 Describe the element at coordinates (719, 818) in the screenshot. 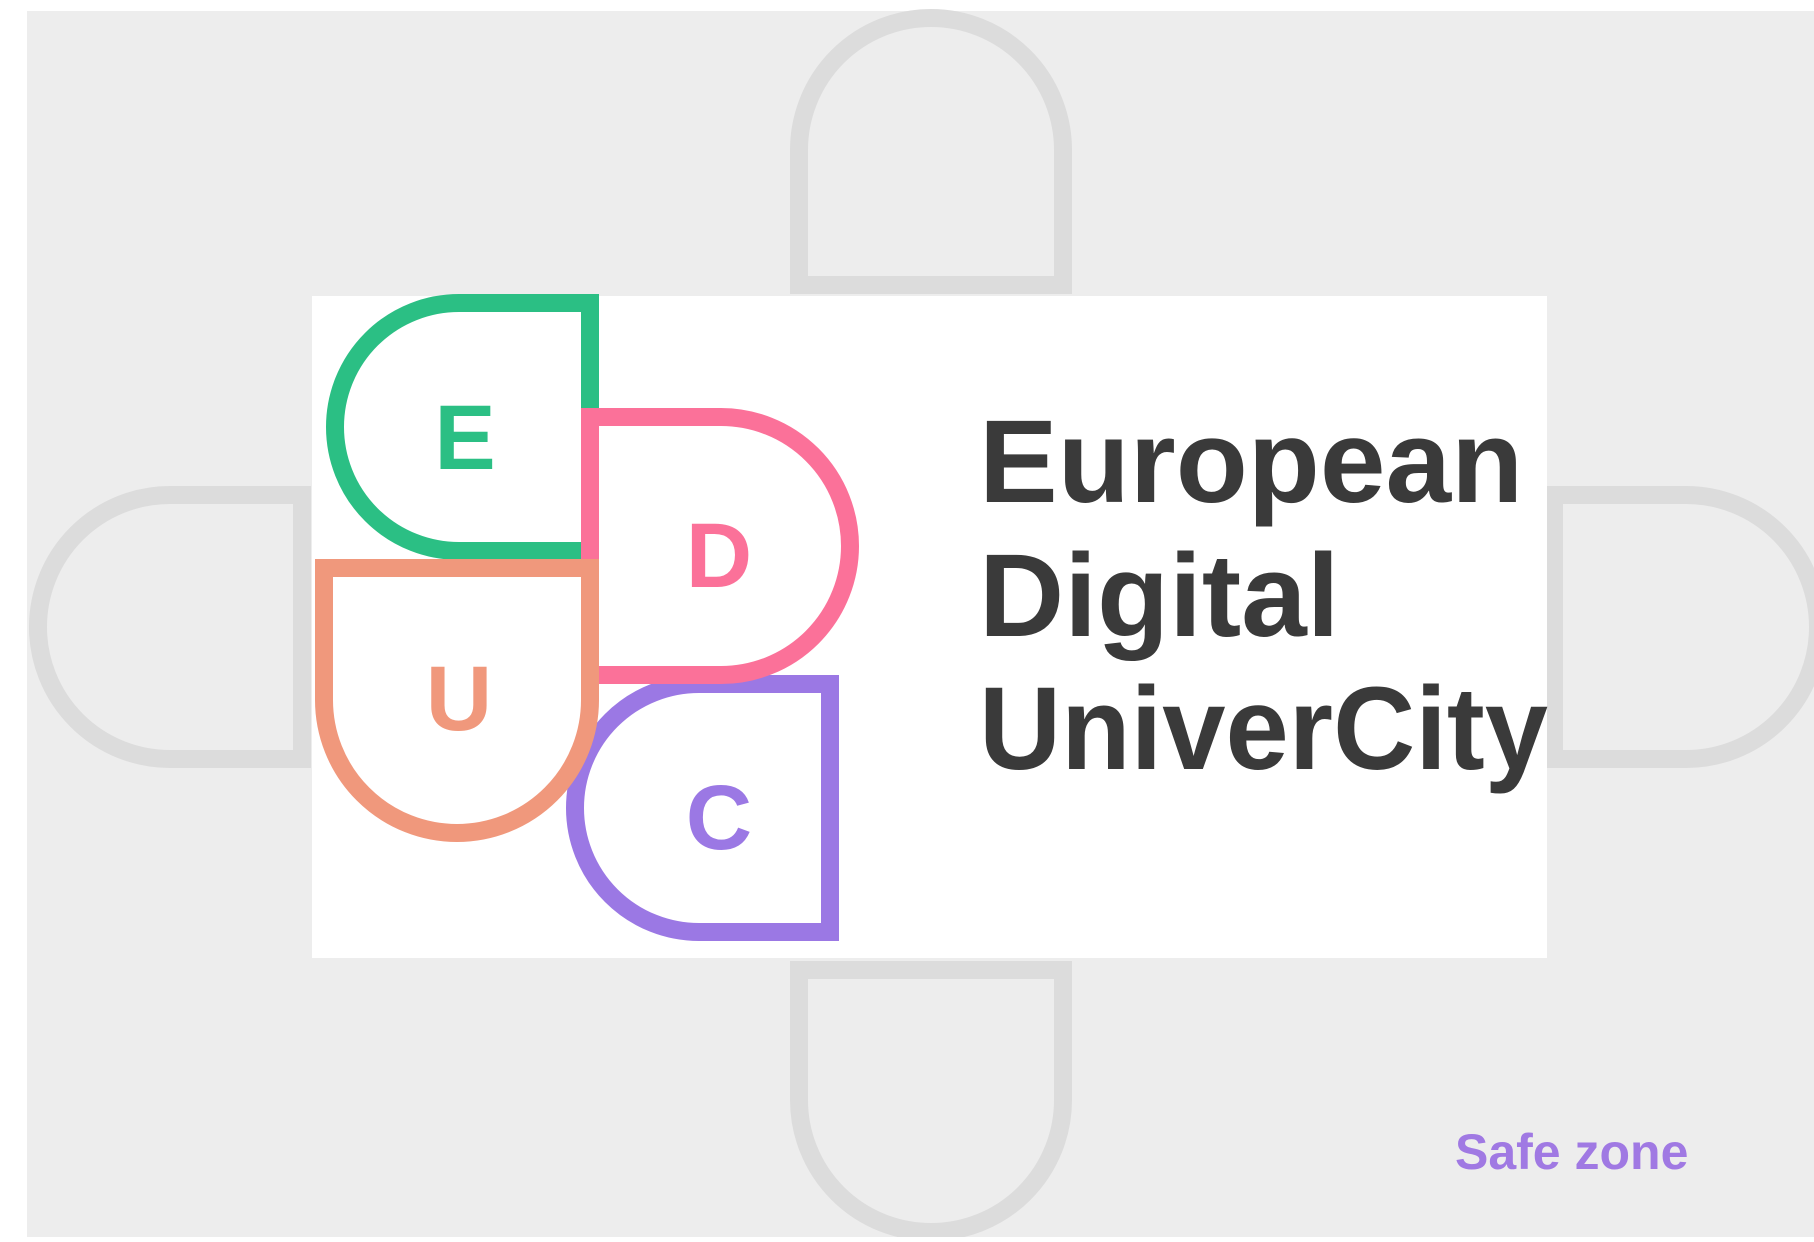

I see `letter-c: C` at that location.